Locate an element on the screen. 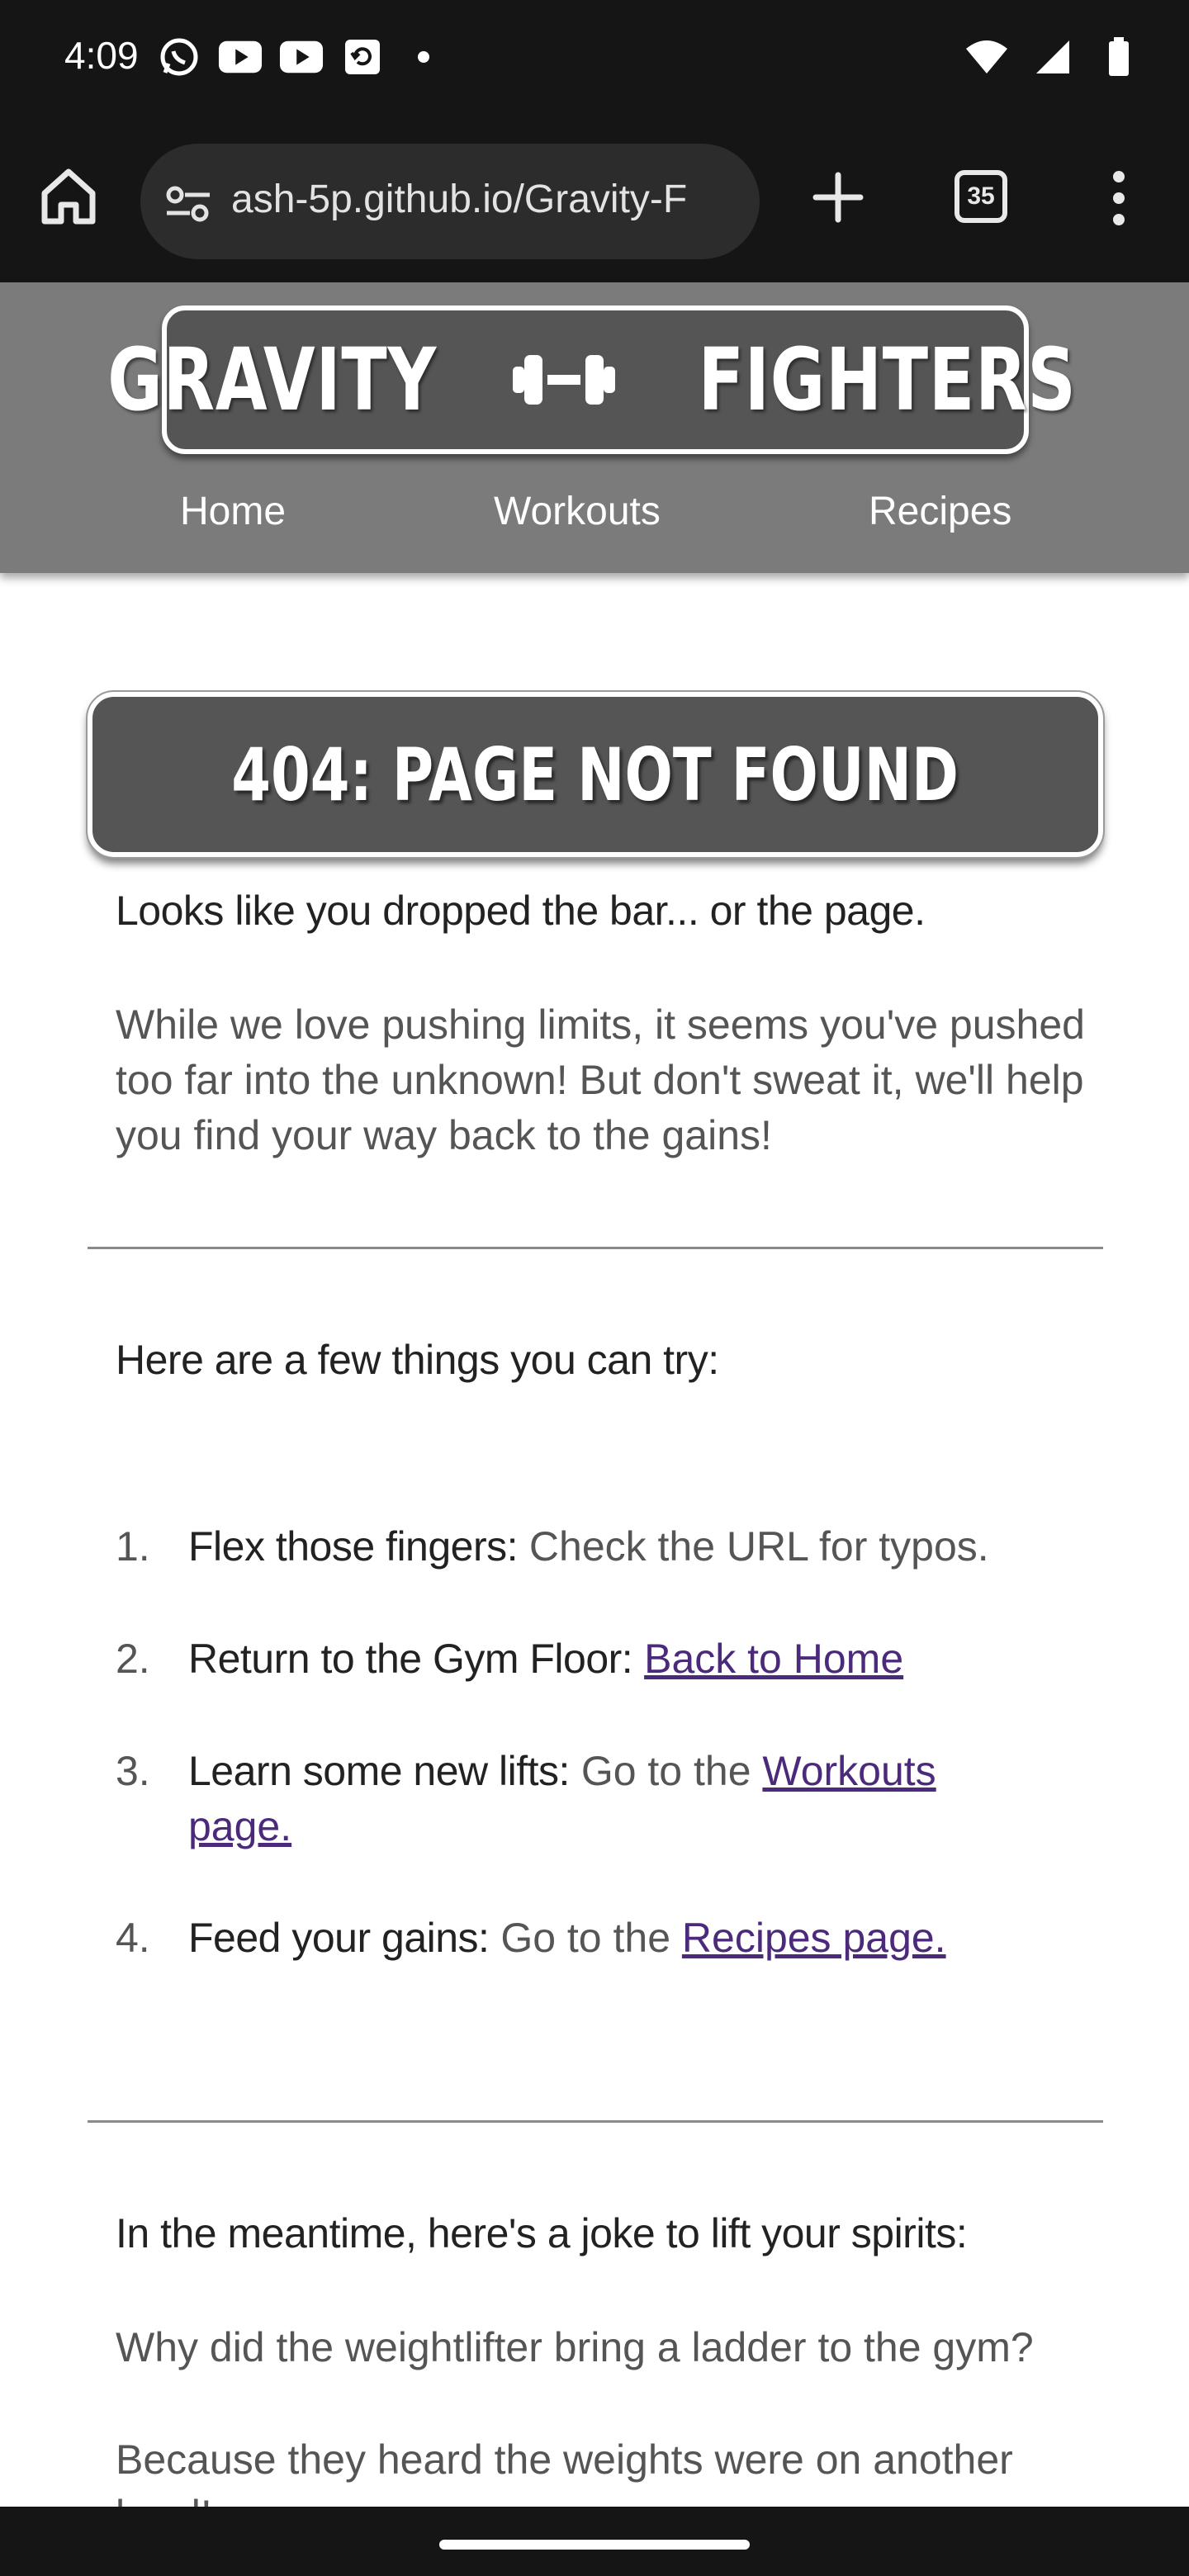 This screenshot has height=2576, width=1189. recipes-page-link: Recipes page. is located at coordinates (814, 1938).